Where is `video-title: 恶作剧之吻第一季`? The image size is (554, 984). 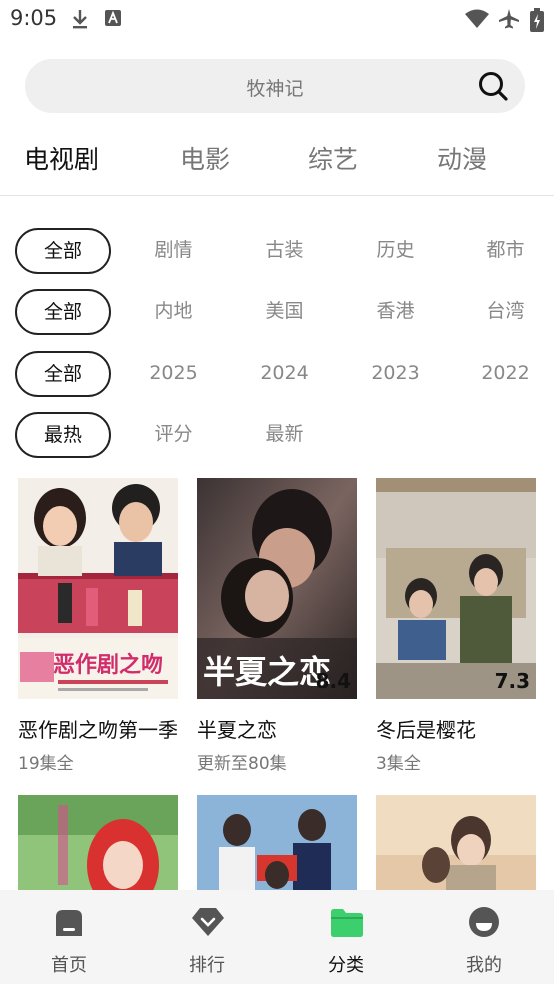
video-title: 恶作剧之吻第一季 is located at coordinates (98, 730).